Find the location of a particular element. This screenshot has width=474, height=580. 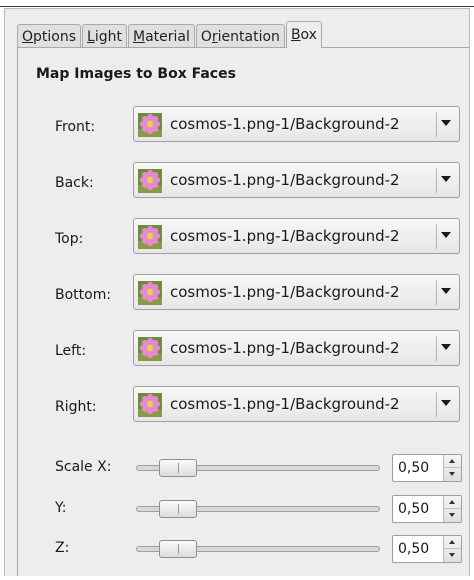

scale-y-spinbutton: 0,50 is located at coordinates (427, 509).